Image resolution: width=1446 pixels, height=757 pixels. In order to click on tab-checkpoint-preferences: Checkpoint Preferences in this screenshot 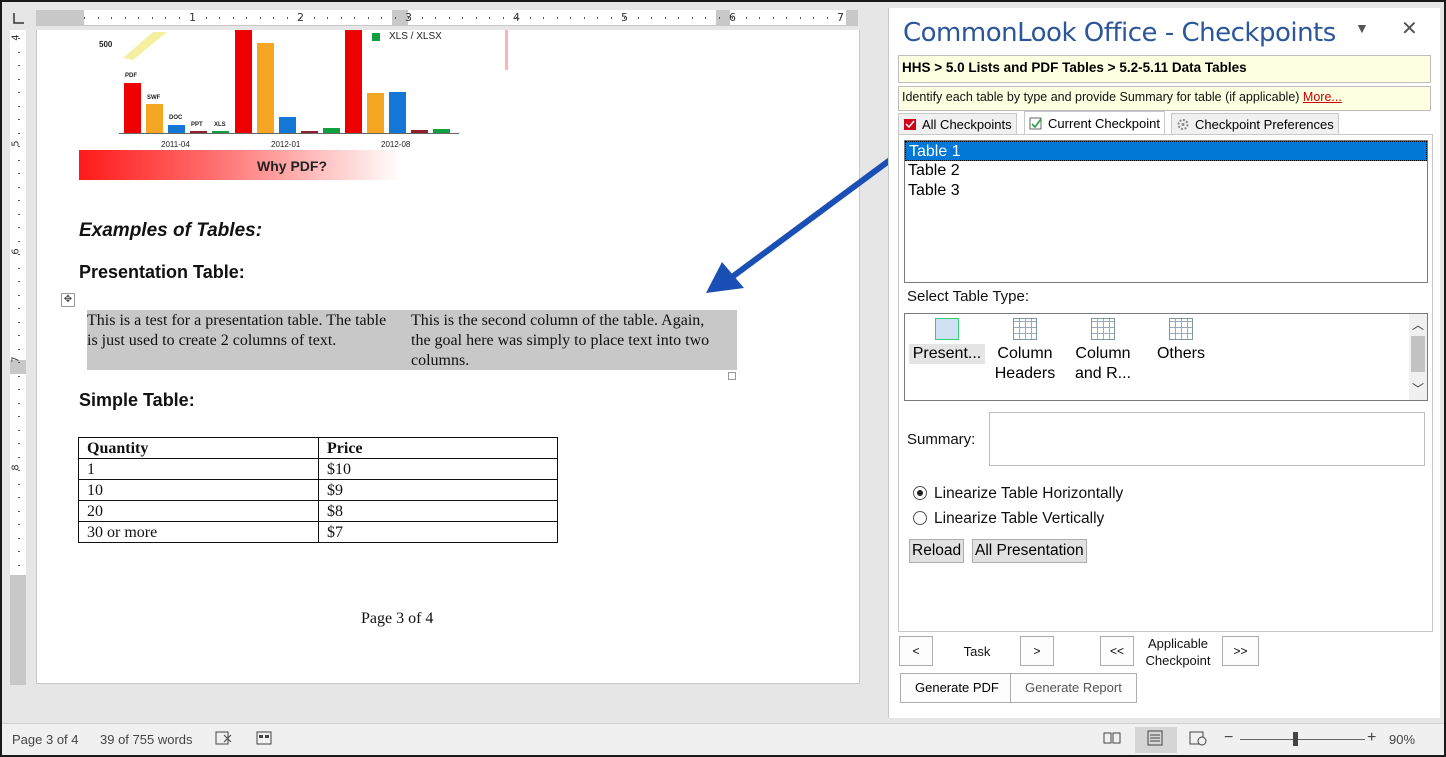, I will do `click(1255, 124)`.